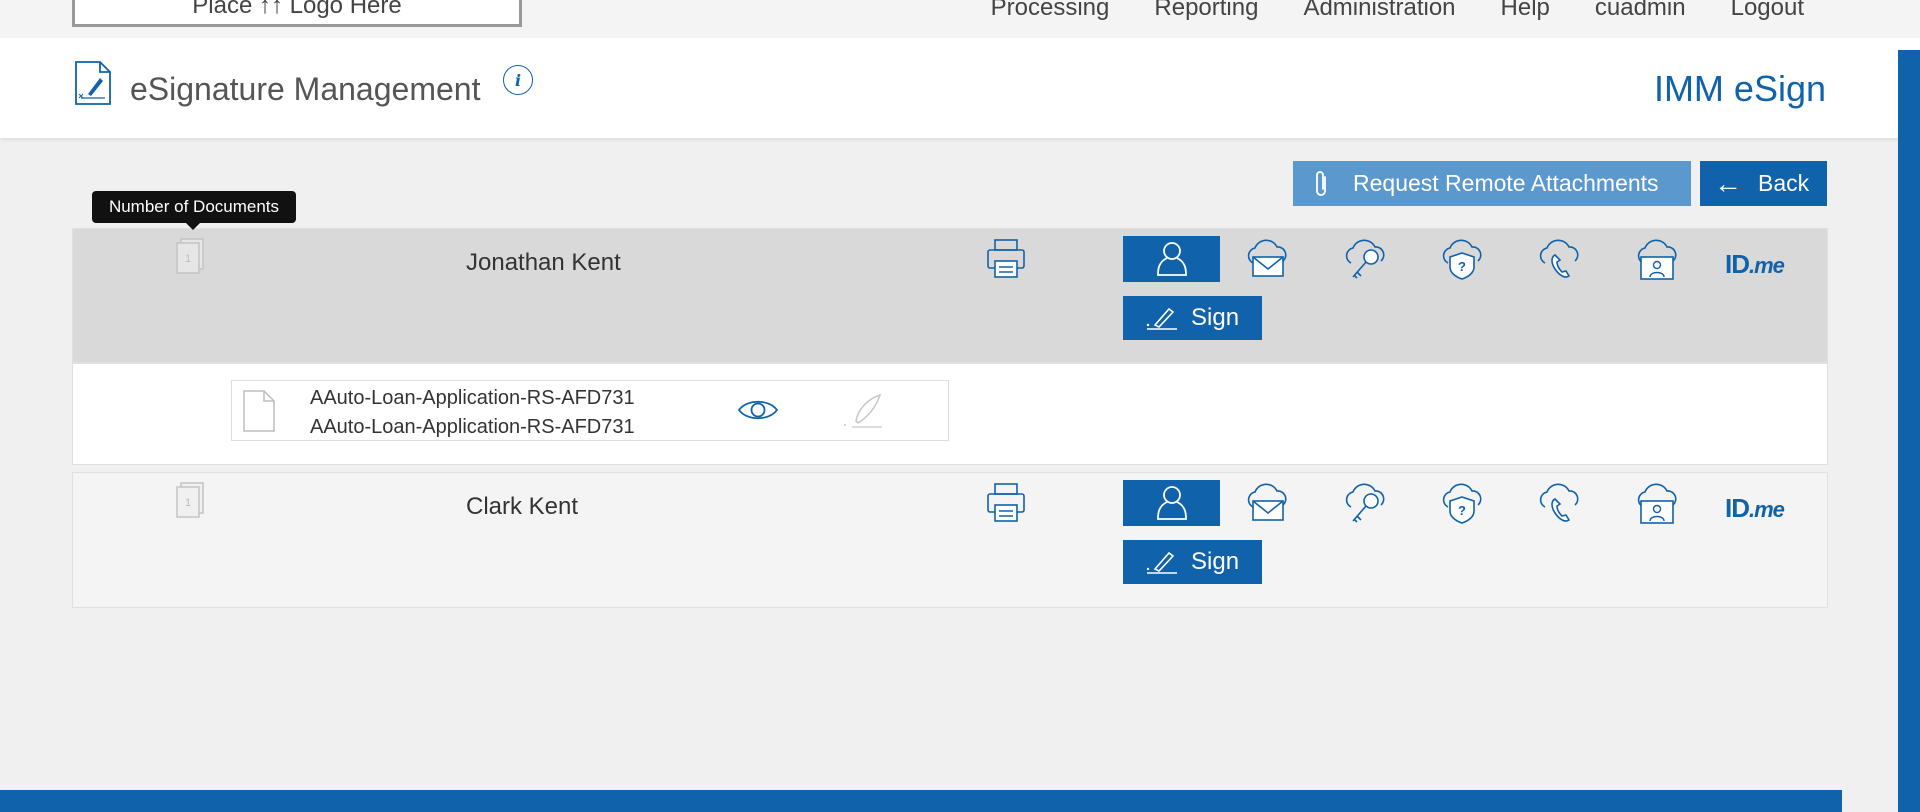 The height and width of the screenshot is (812, 1920). Describe the element at coordinates (194, 206) in the screenshot. I see `tooltip-text: Number of Documents` at that location.